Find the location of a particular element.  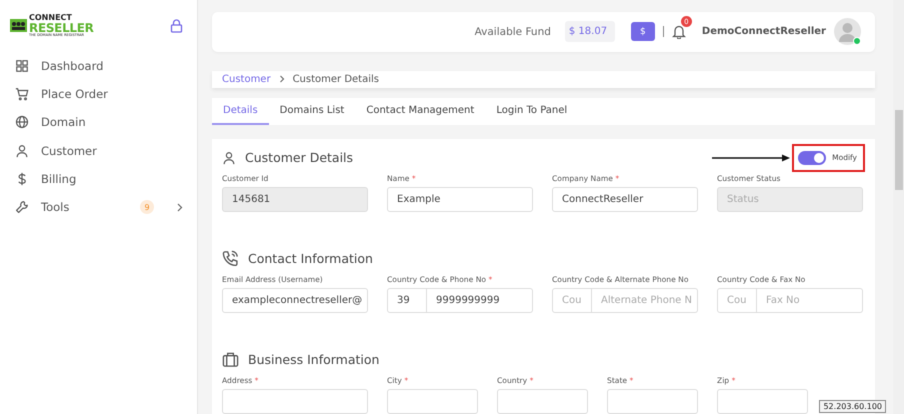

grid-icon is located at coordinates (22, 65).